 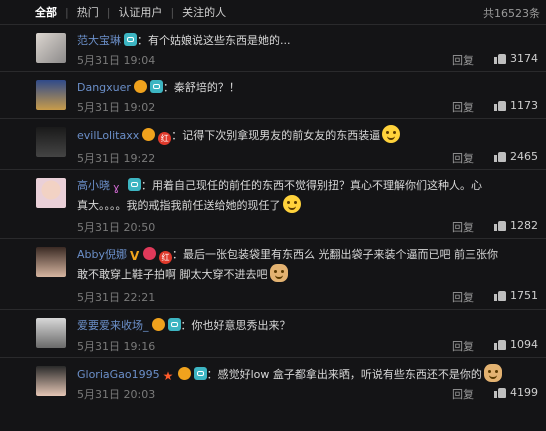 I want to click on comment-time: 5月31日 20:50, so click(x=116, y=227).